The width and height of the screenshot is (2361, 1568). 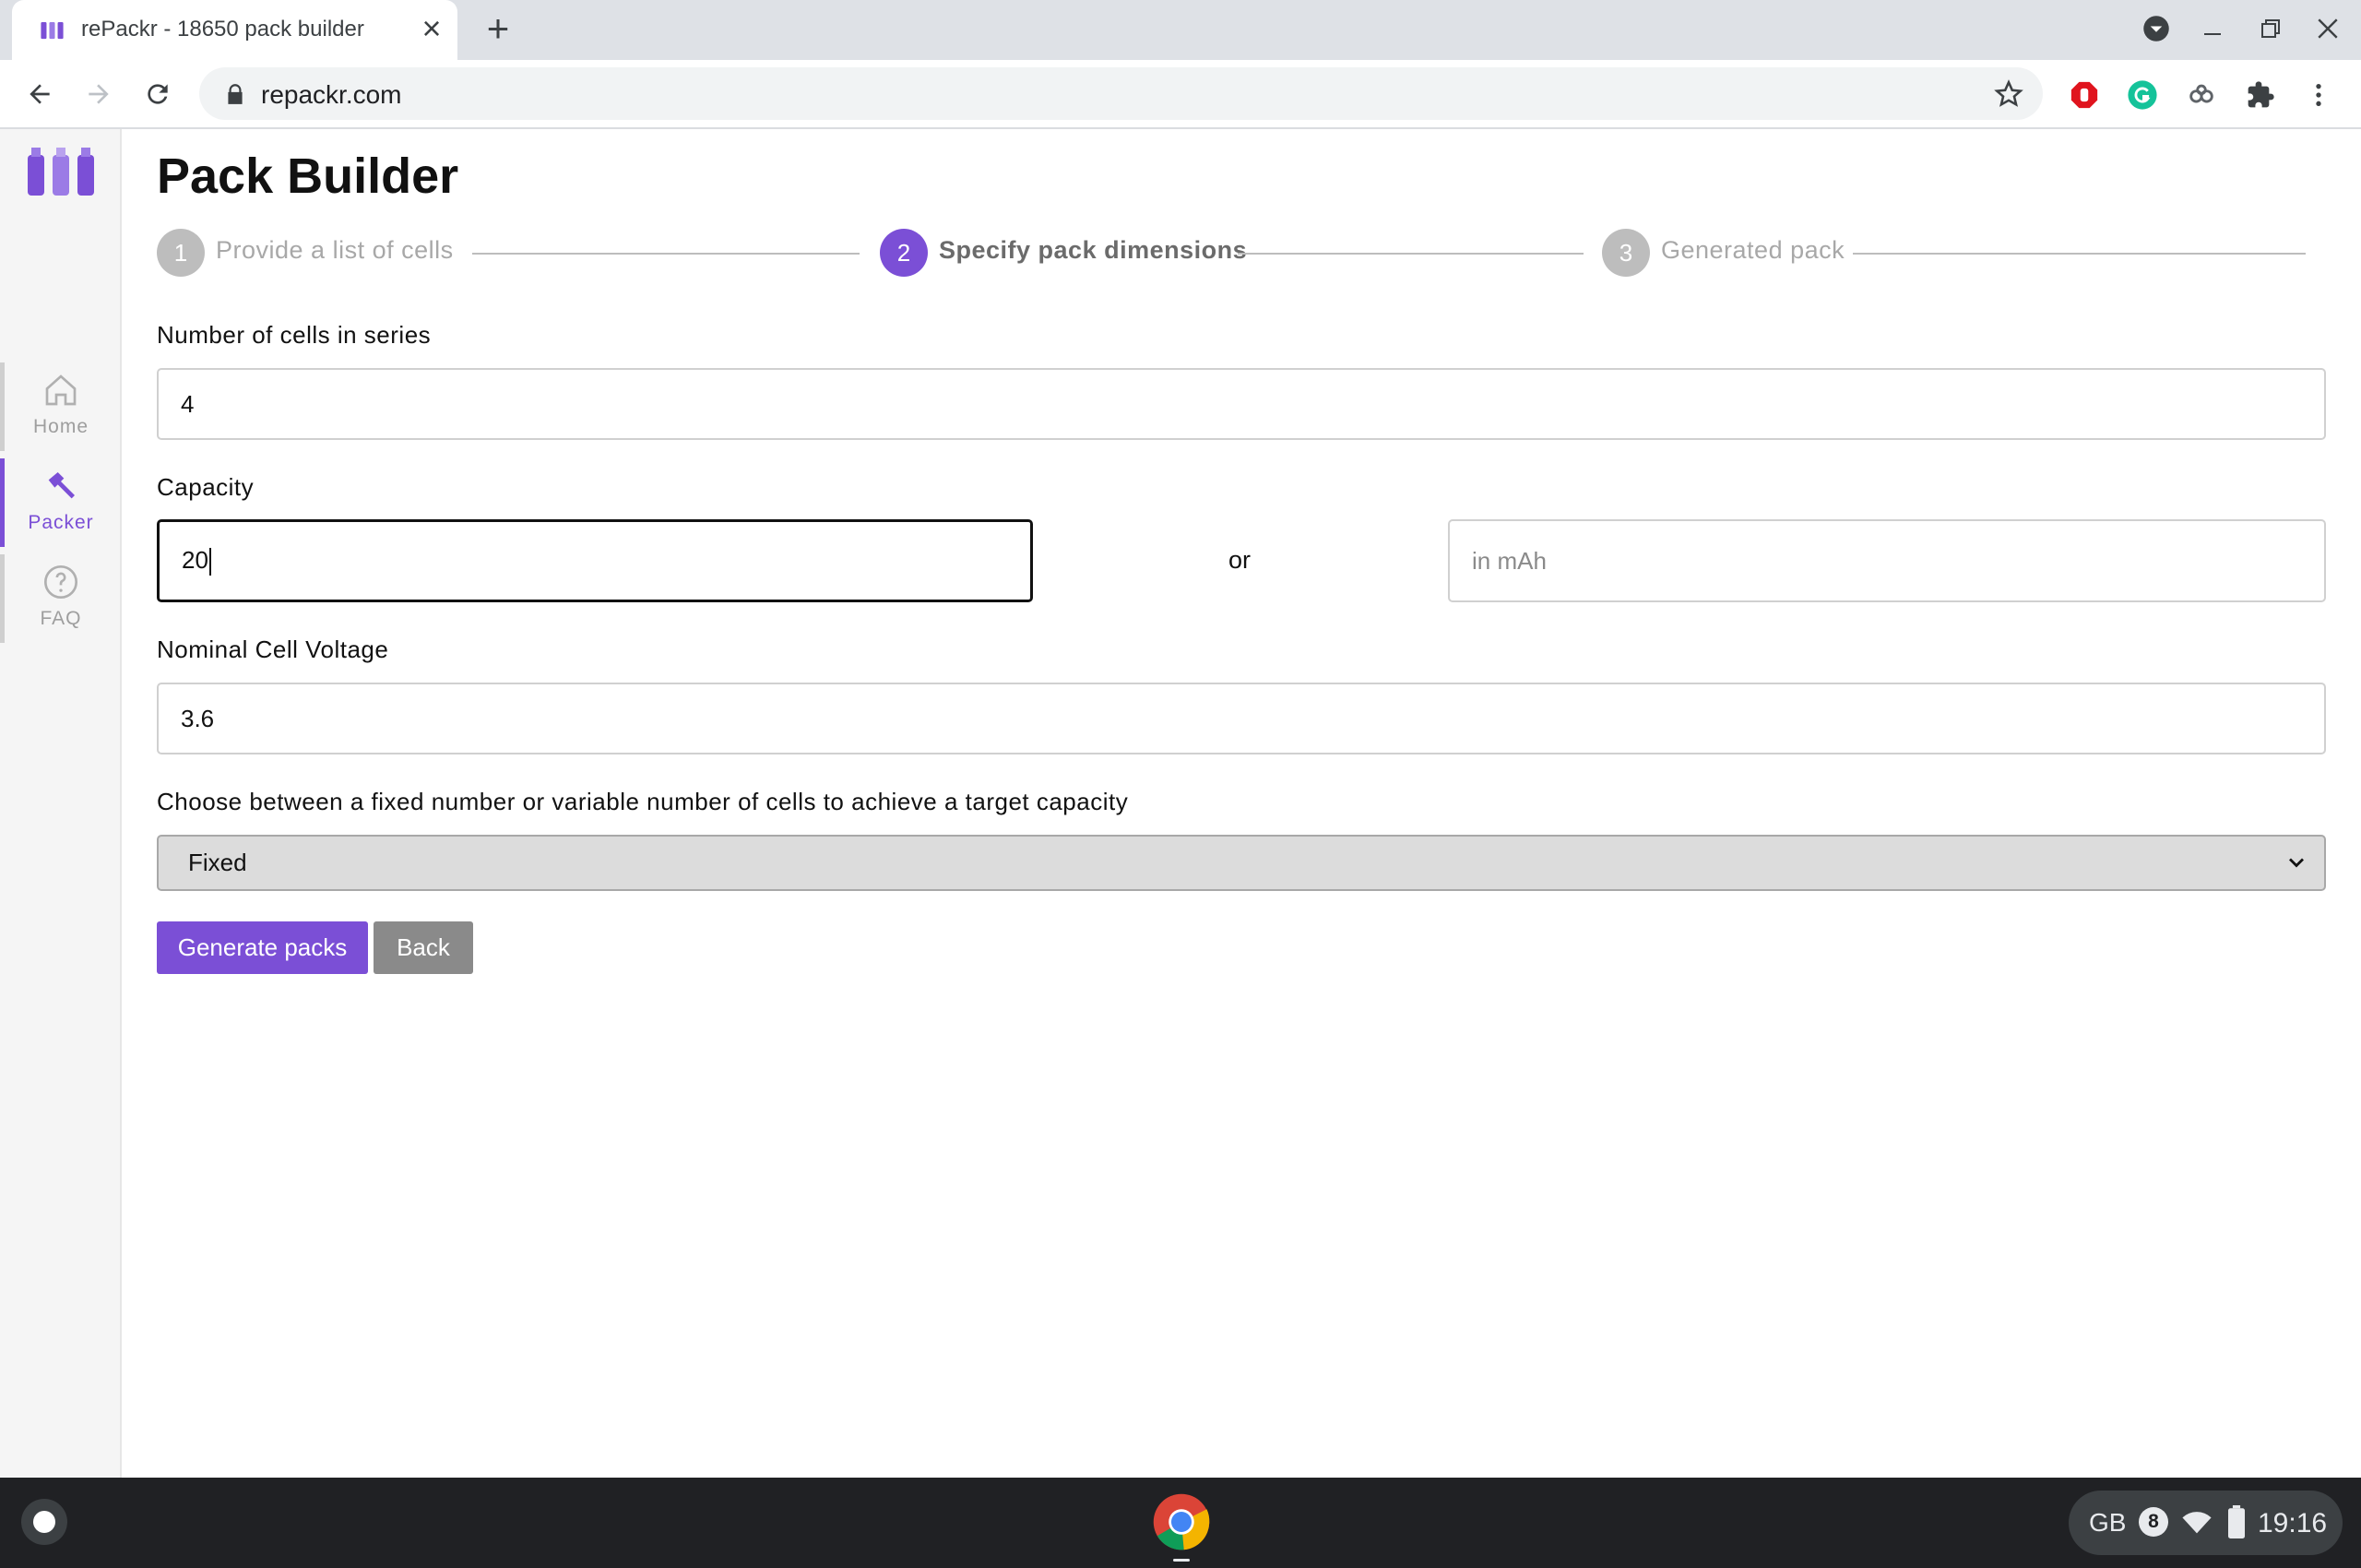 I want to click on launcher-icon, so click(x=44, y=1522).